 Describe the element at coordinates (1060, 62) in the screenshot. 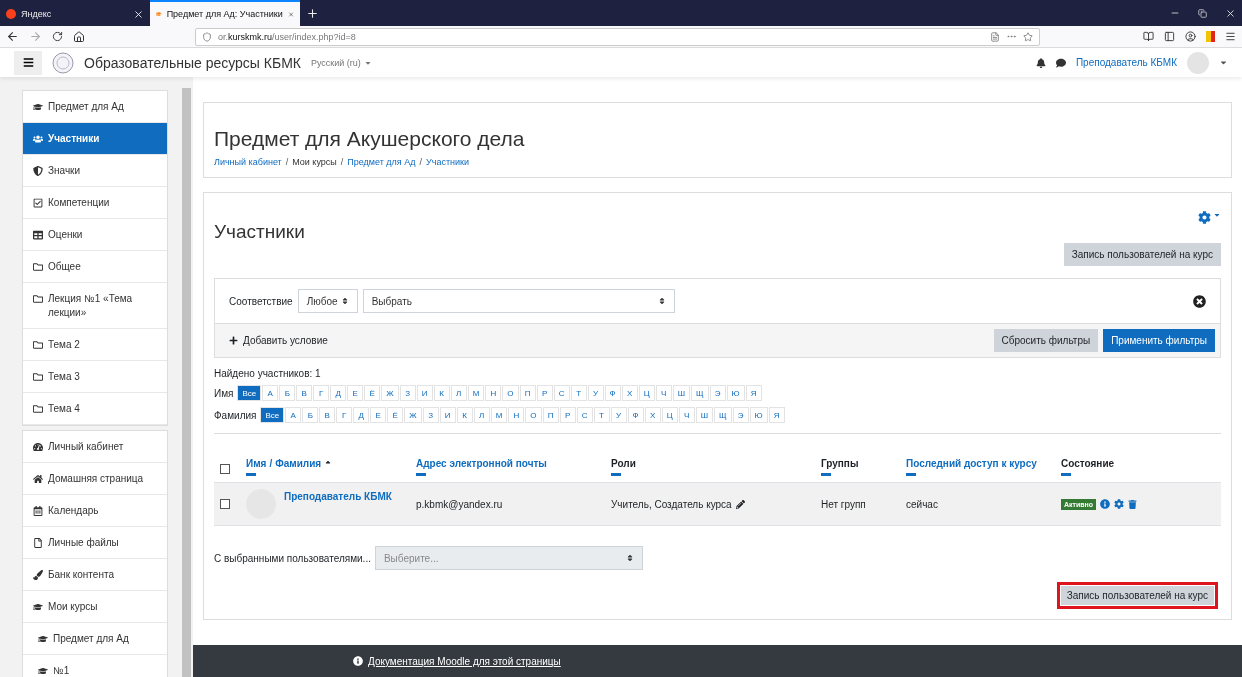

I see `chat-icon` at that location.